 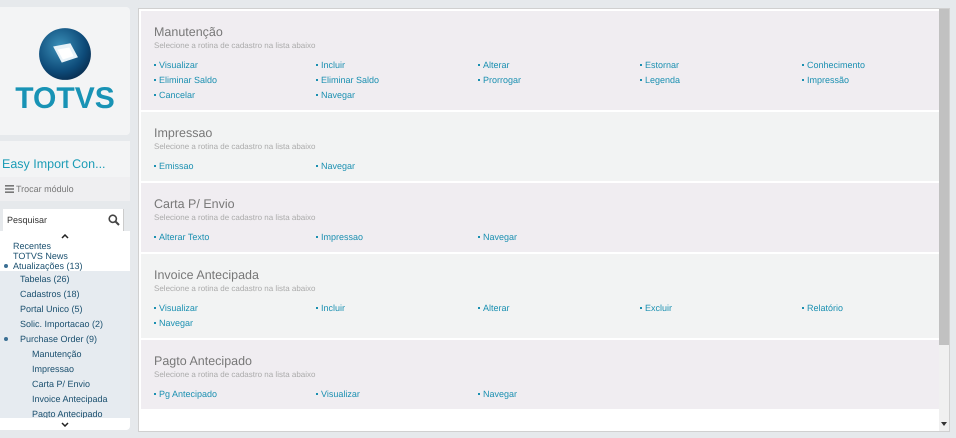 I want to click on routine-link: Impressao, so click(x=342, y=237).